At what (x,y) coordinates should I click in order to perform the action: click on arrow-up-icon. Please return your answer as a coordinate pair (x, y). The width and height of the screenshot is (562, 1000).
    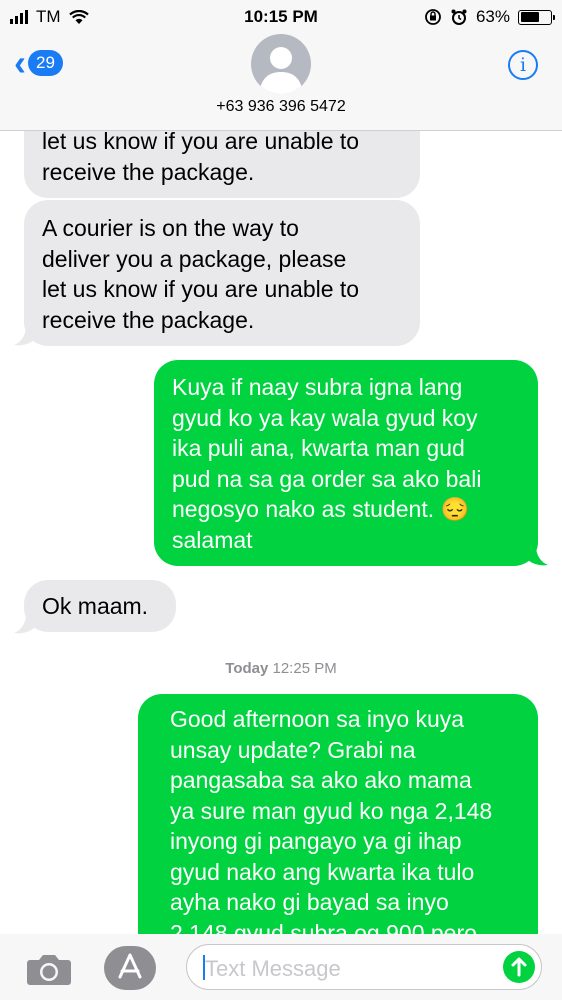
    Looking at the image, I should click on (519, 967).